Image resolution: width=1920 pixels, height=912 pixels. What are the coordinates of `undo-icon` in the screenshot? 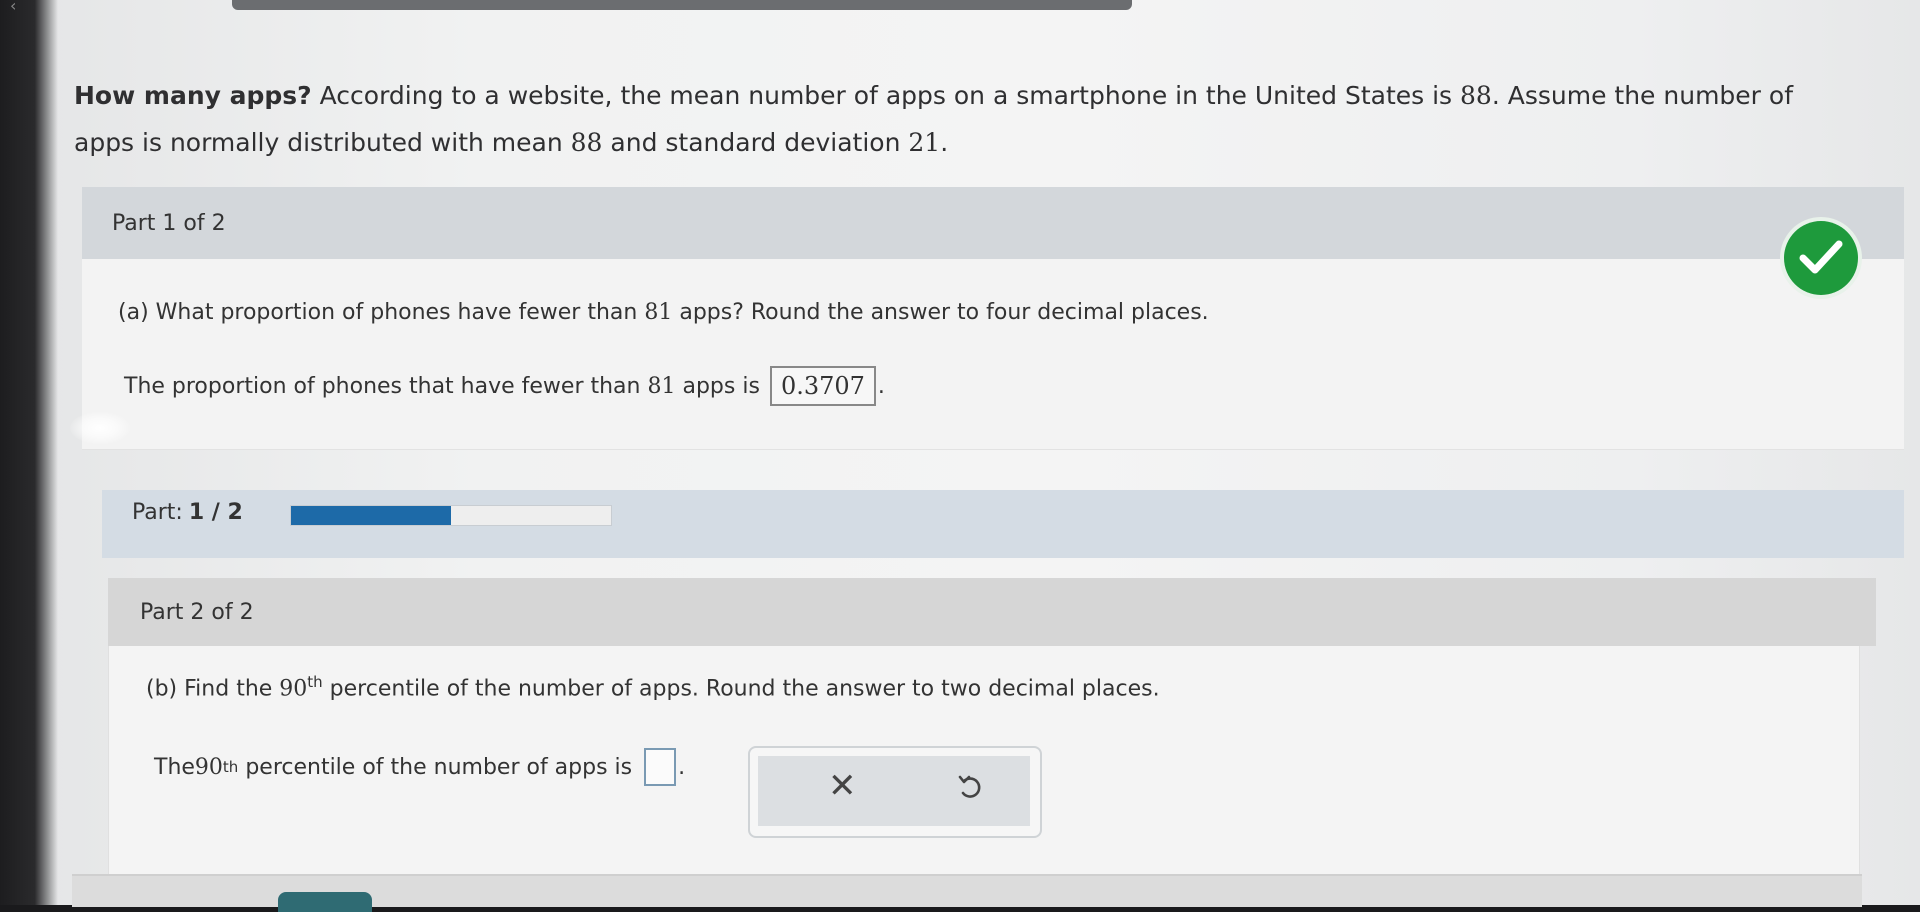 It's located at (971, 789).